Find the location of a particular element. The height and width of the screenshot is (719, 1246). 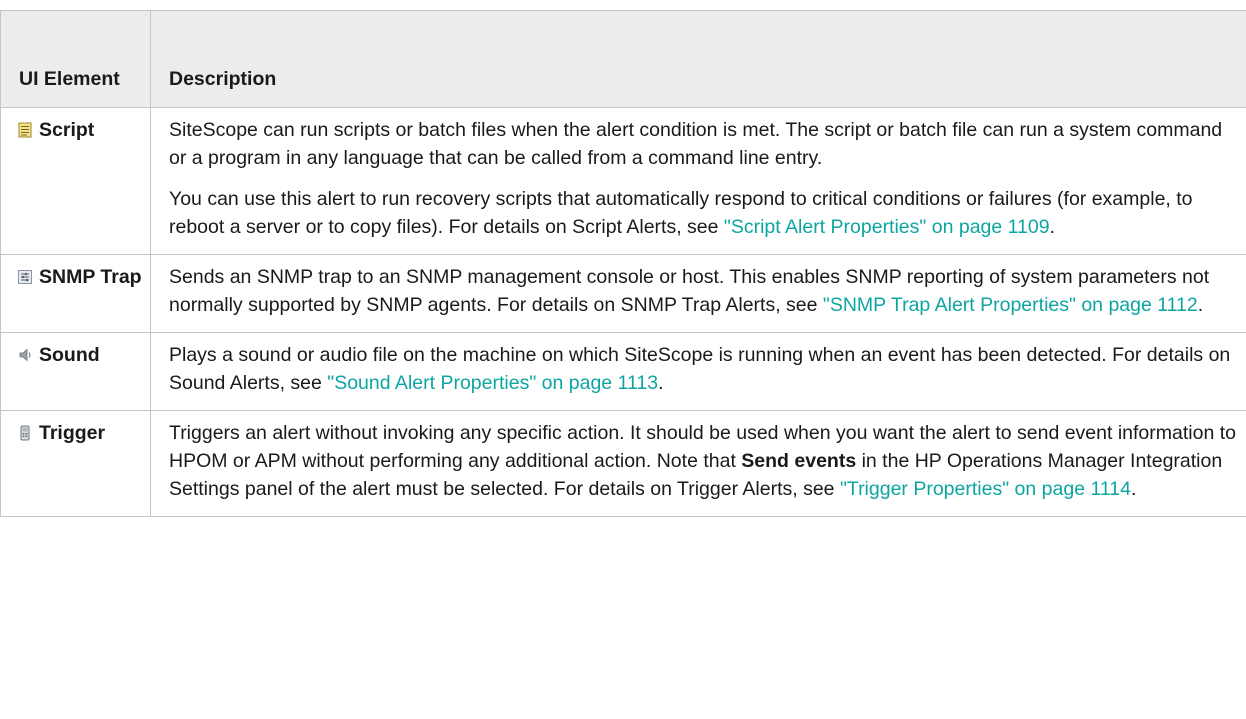

table-header-row: UI Element Description is located at coordinates (623, 59).